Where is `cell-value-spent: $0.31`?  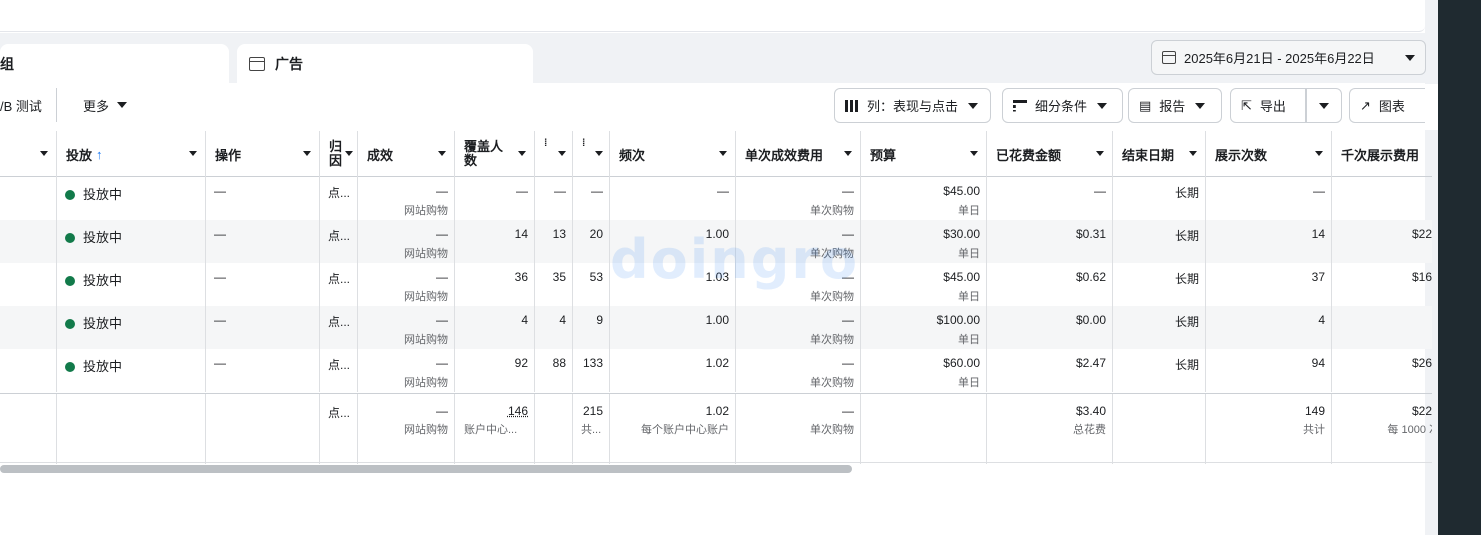
cell-value-spent: $0.31 is located at coordinates (1090, 234).